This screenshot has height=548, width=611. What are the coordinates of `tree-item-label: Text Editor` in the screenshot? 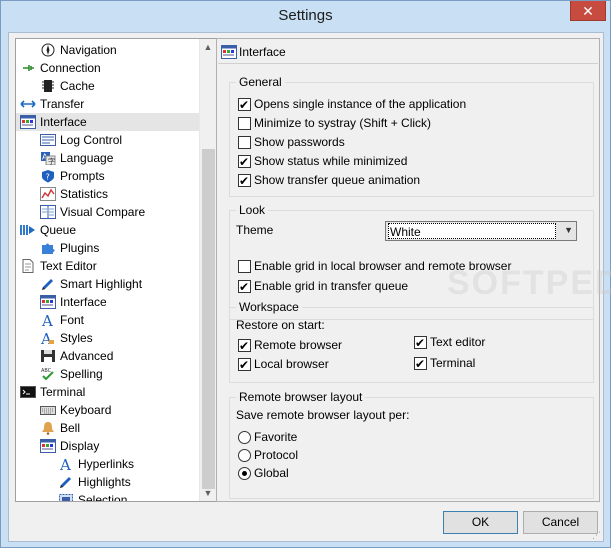 It's located at (68, 266).